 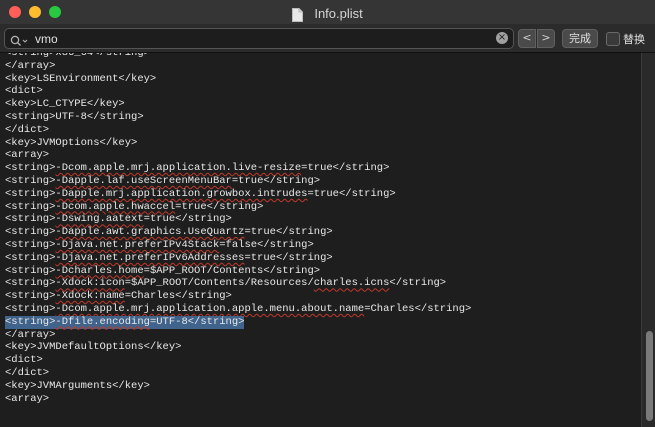 I want to click on title-container: Info.plist, so click(x=327, y=12).